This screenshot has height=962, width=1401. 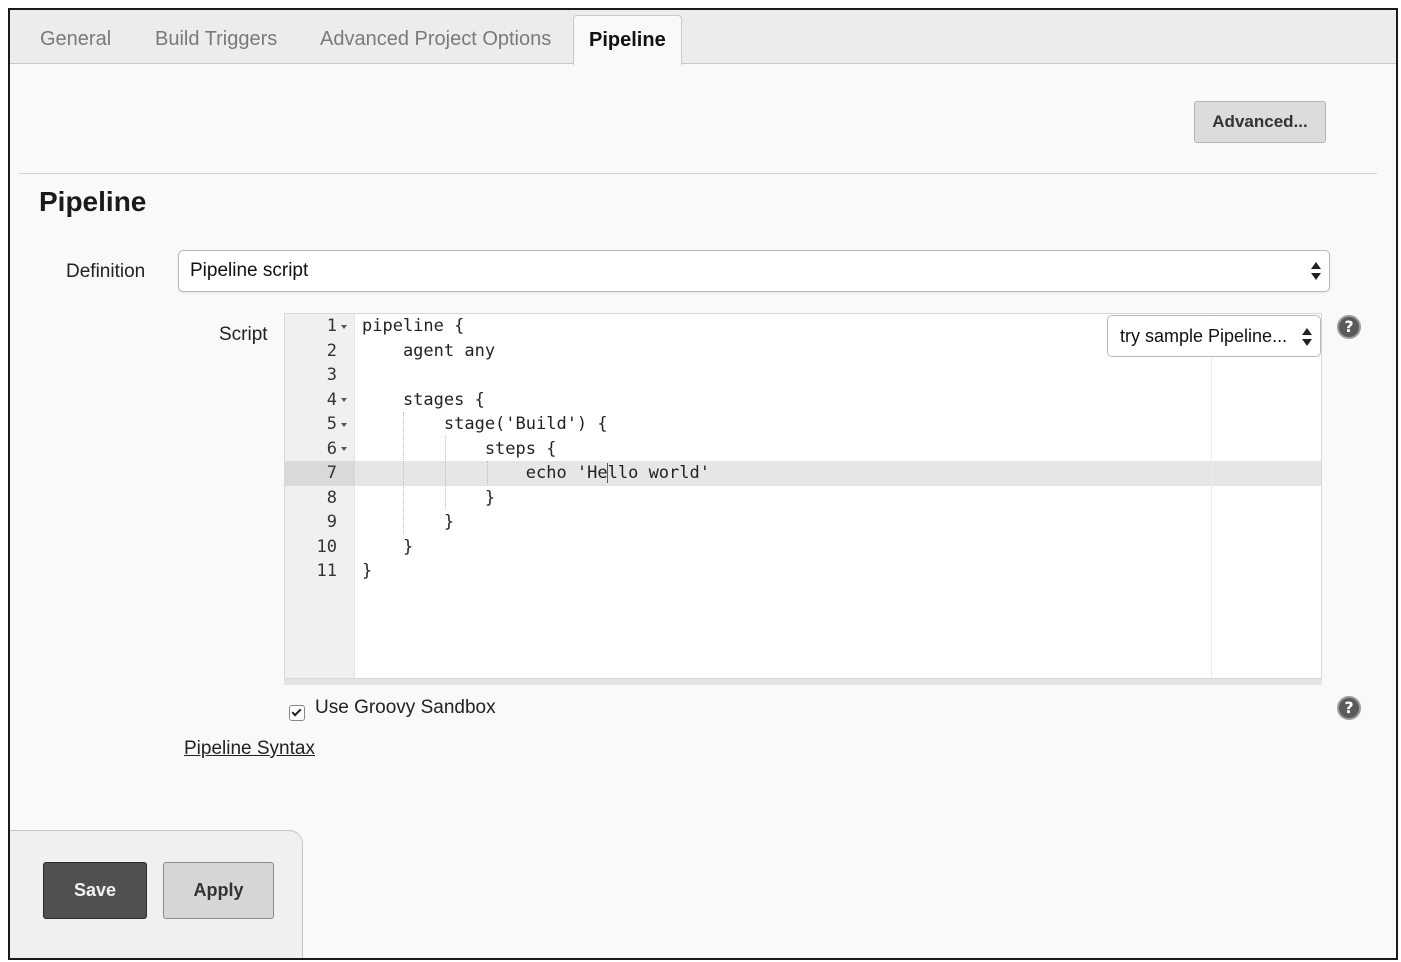 What do you see at coordinates (754, 271) in the screenshot?
I see `definition-select: Pipeline script` at bounding box center [754, 271].